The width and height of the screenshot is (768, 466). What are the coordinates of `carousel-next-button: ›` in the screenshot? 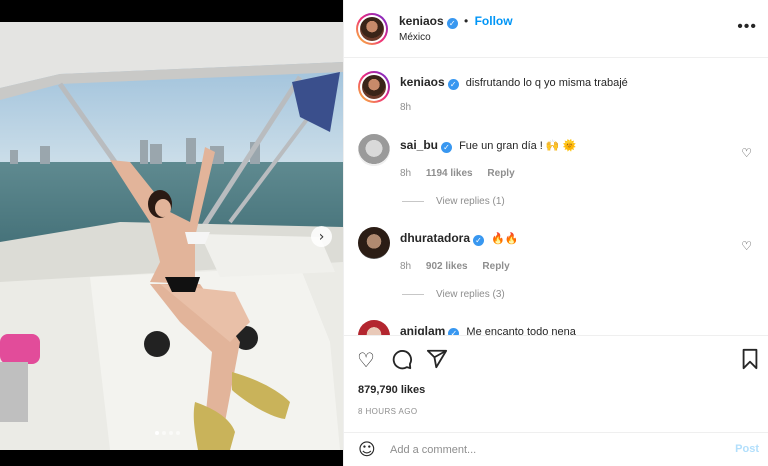 It's located at (321, 236).